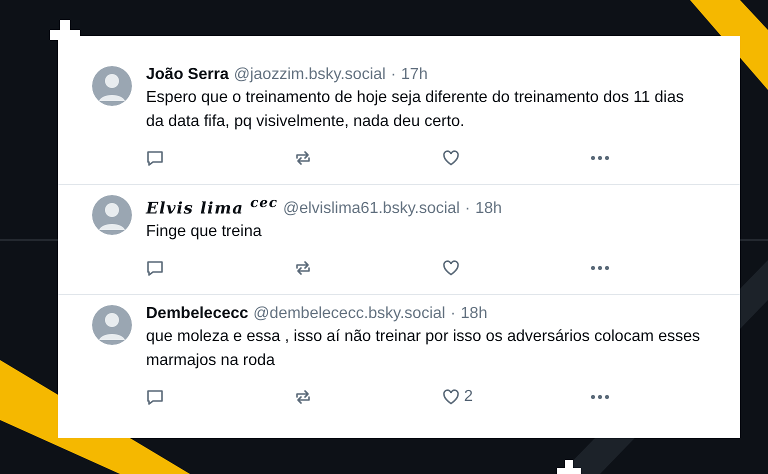  I want to click on post-text: Finge que treina, so click(204, 232).